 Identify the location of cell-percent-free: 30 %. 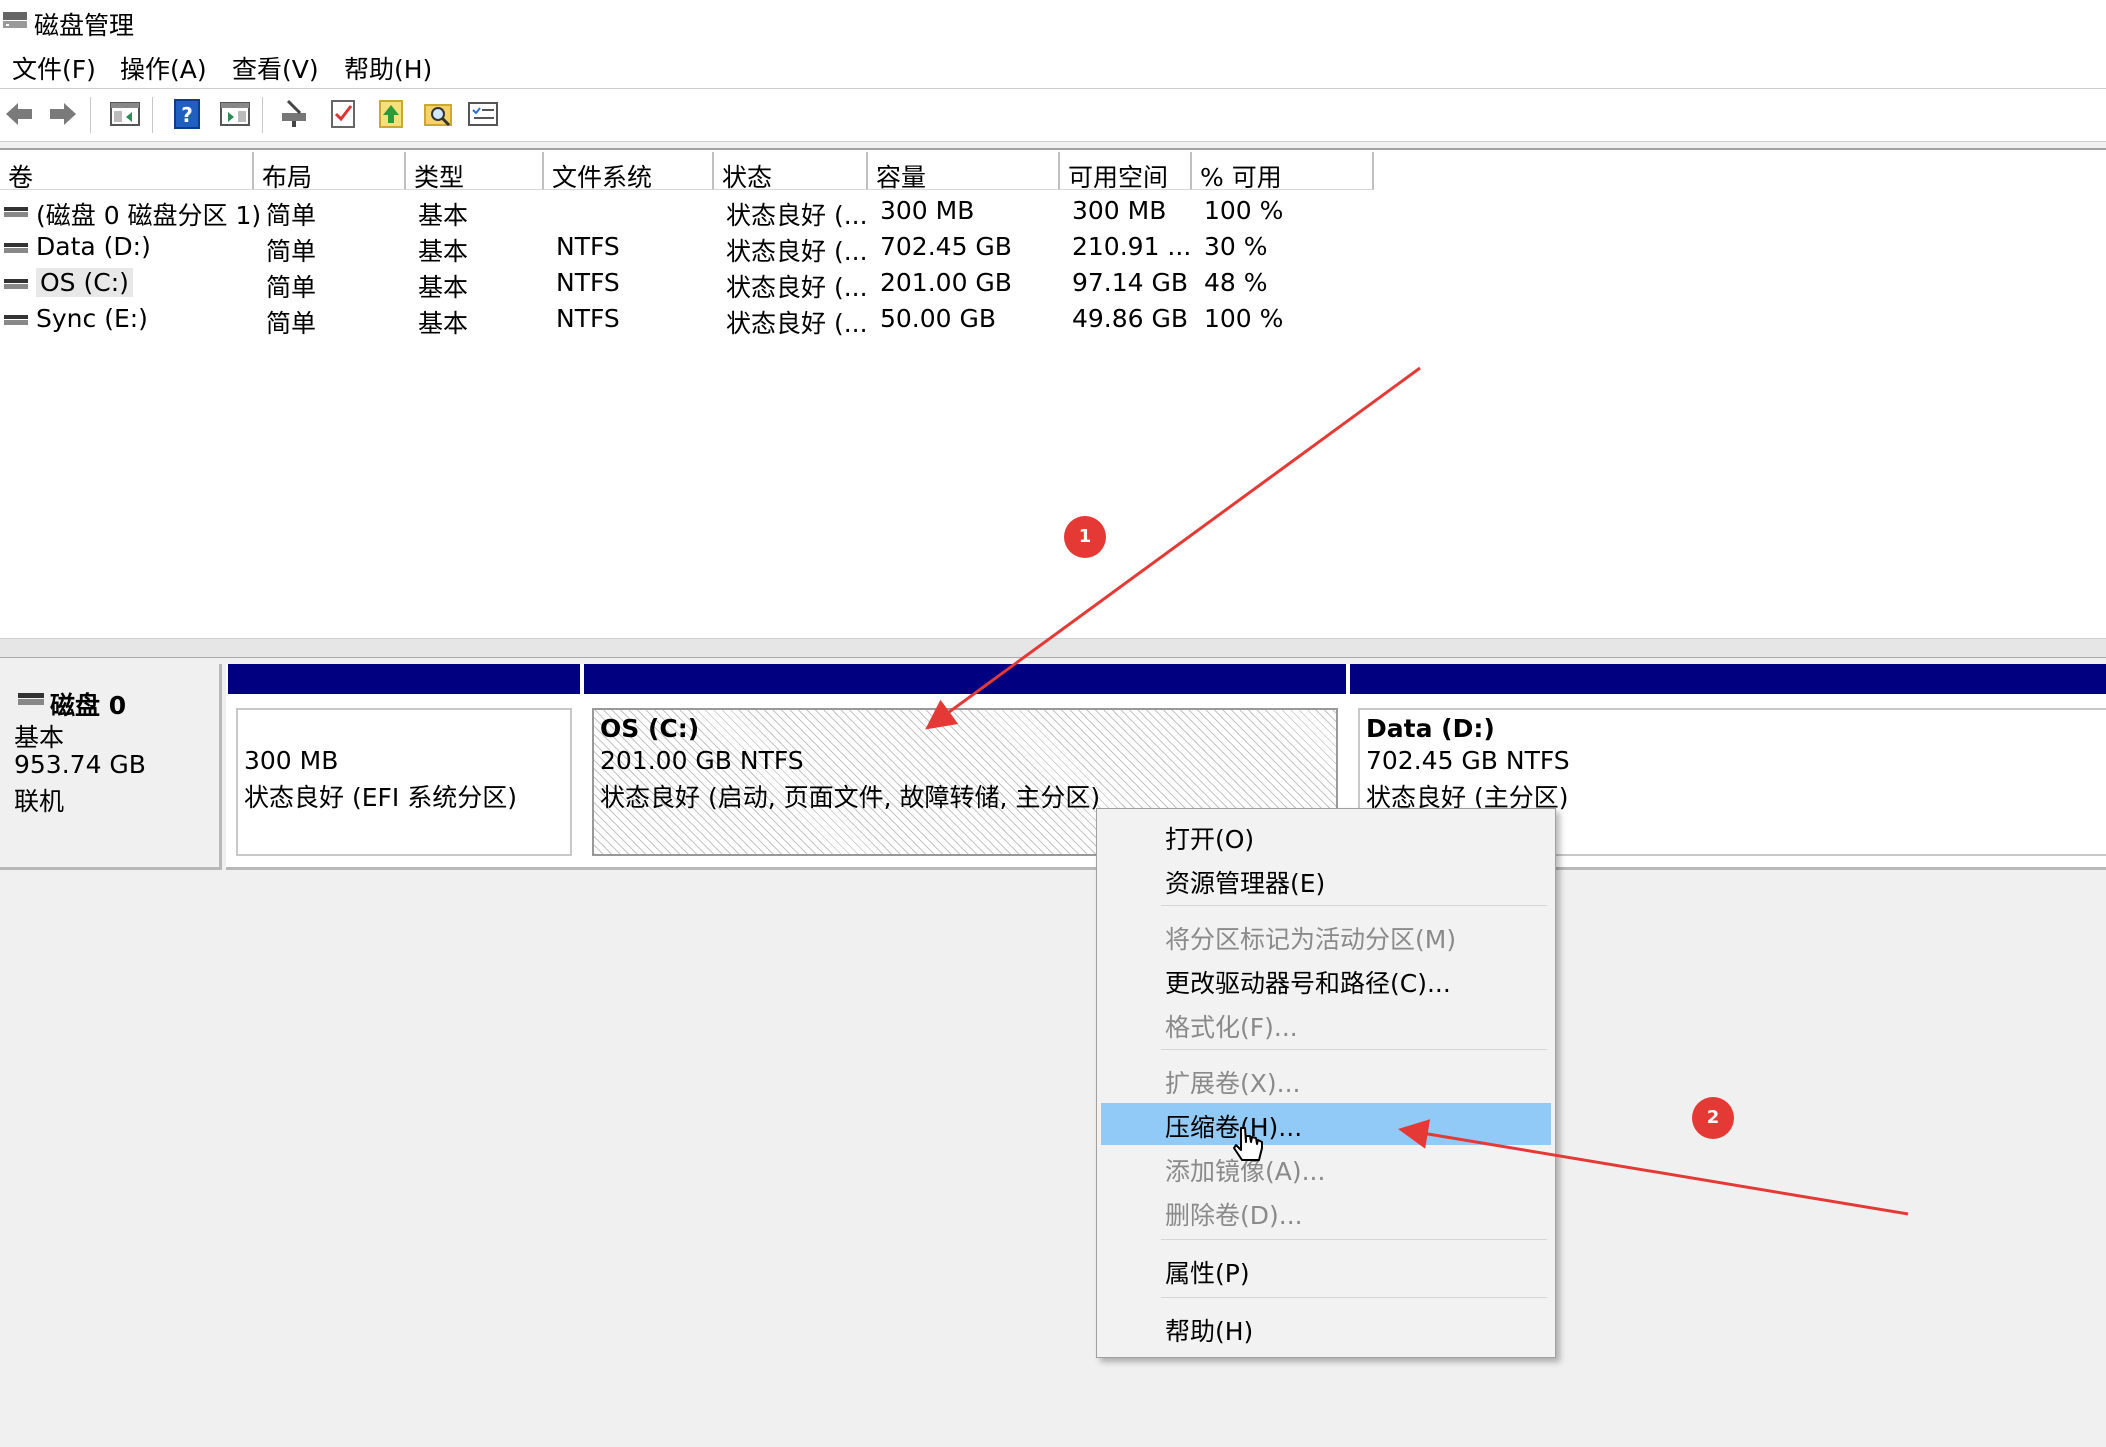
(1236, 246).